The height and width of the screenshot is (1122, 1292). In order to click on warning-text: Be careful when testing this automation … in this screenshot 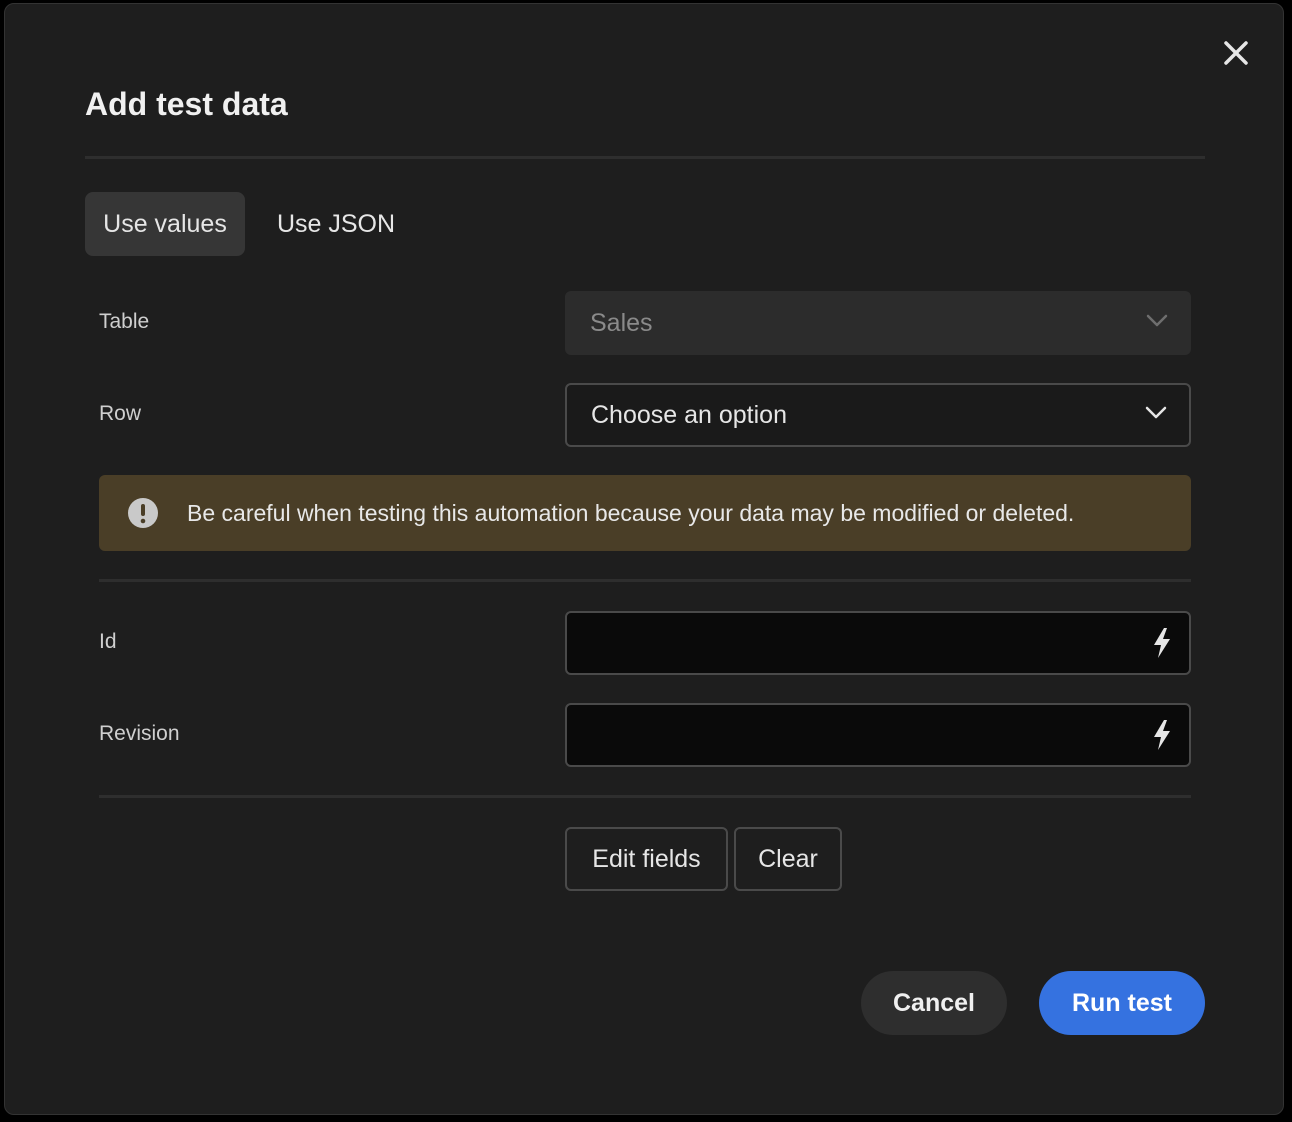, I will do `click(631, 513)`.